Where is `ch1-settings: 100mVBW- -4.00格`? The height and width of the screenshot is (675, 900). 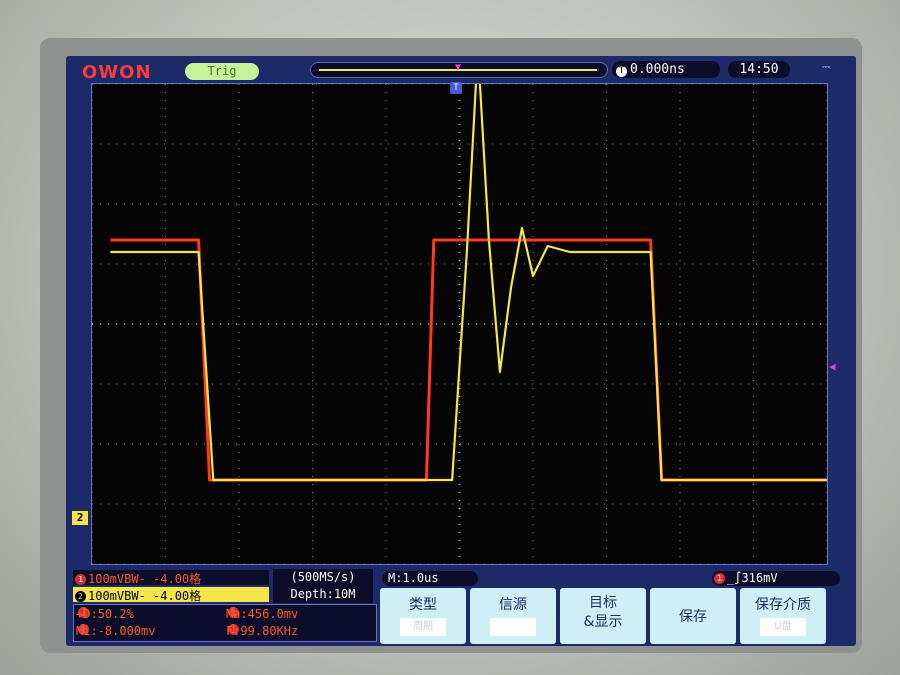 ch1-settings: 100mVBW- -4.00格 is located at coordinates (145, 579).